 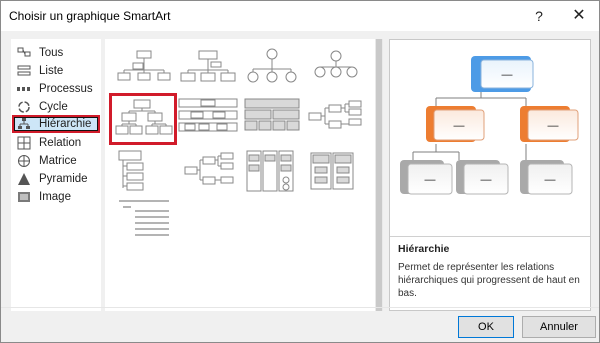 What do you see at coordinates (24, 53) in the screenshot?
I see `all-icon` at bounding box center [24, 53].